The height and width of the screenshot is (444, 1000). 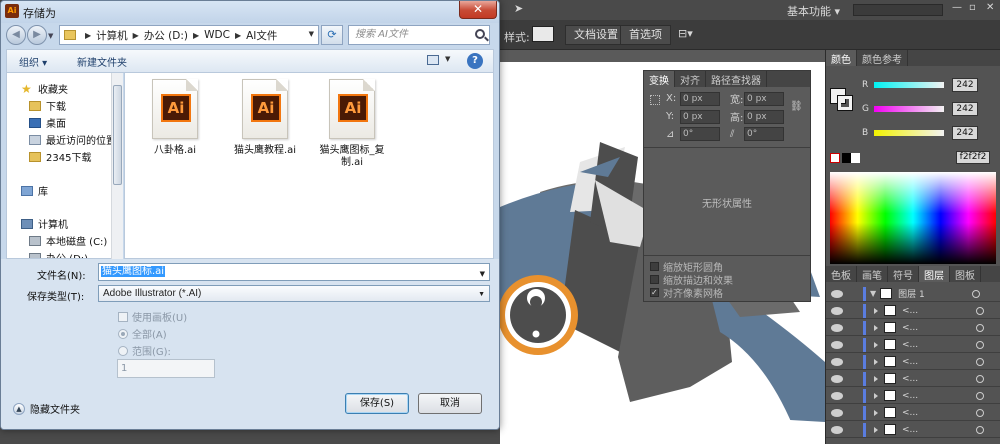 I want to click on send-icon: ➤, so click(x=518, y=8).